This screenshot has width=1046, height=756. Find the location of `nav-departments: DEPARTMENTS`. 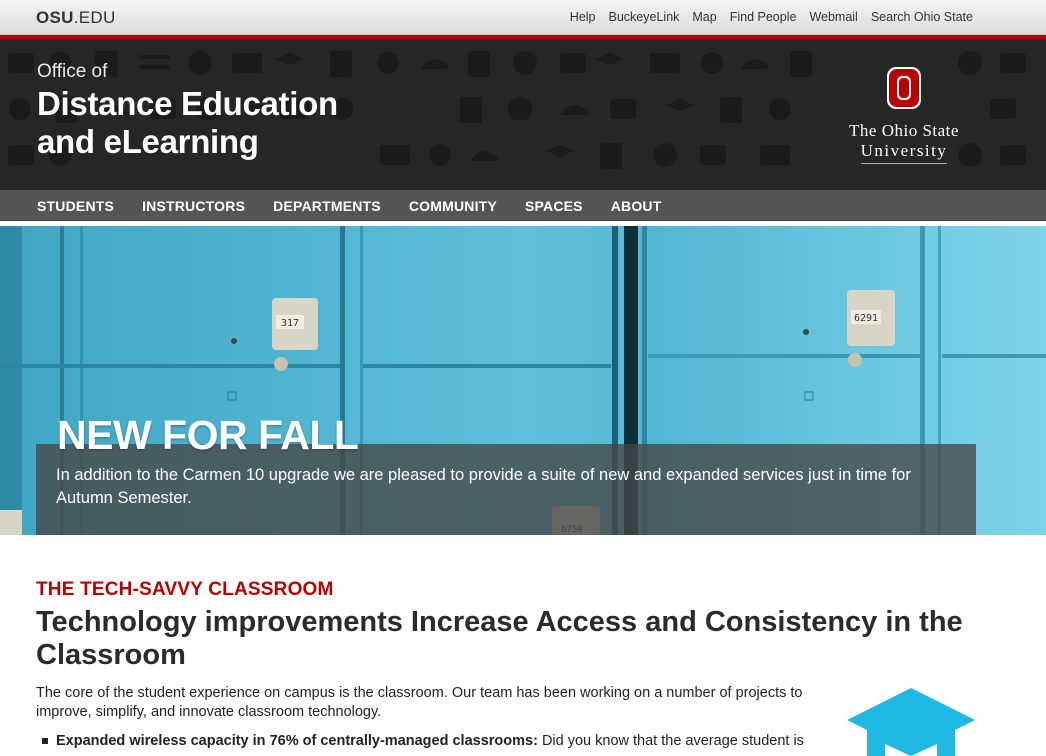

nav-departments: DEPARTMENTS is located at coordinates (327, 206).